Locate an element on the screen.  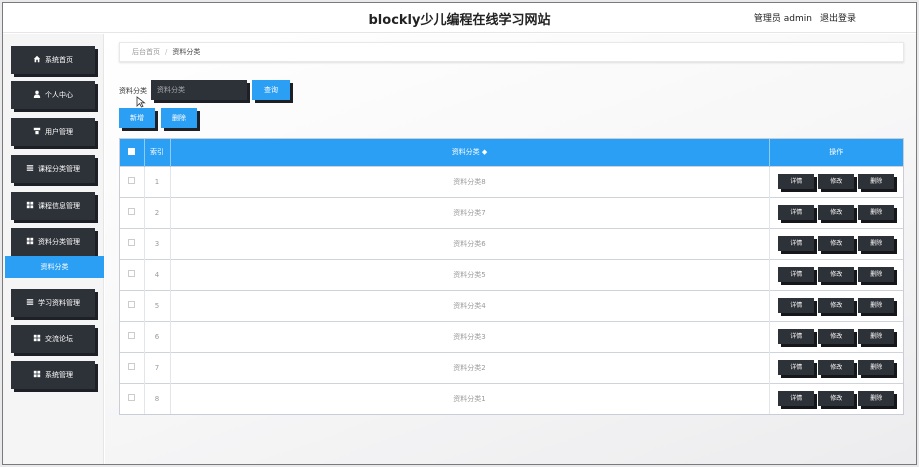
table-row: 7 资料分类2 详情 修改 删除 is located at coordinates (511, 367).